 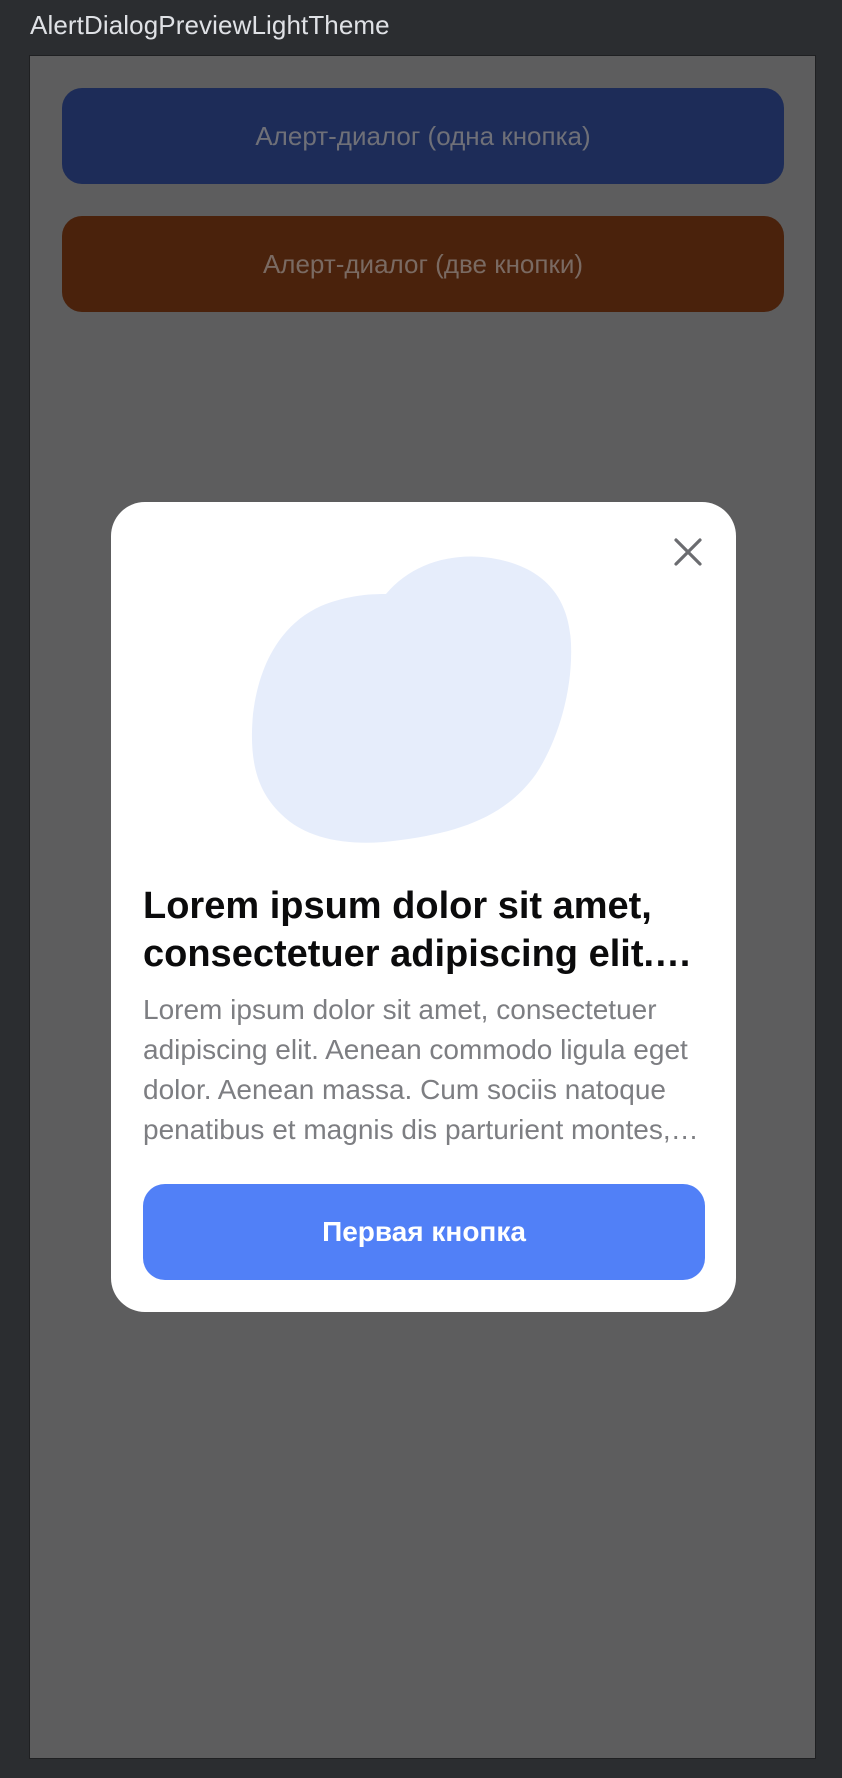 I want to click on close-icon, so click(x=688, y=552).